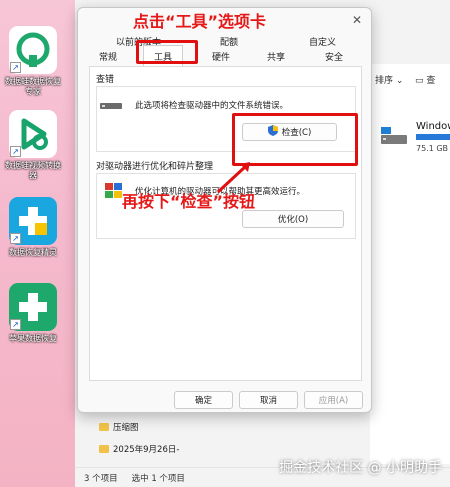 The height and width of the screenshot is (487, 450). I want to click on highlight-check-button, so click(295, 139).